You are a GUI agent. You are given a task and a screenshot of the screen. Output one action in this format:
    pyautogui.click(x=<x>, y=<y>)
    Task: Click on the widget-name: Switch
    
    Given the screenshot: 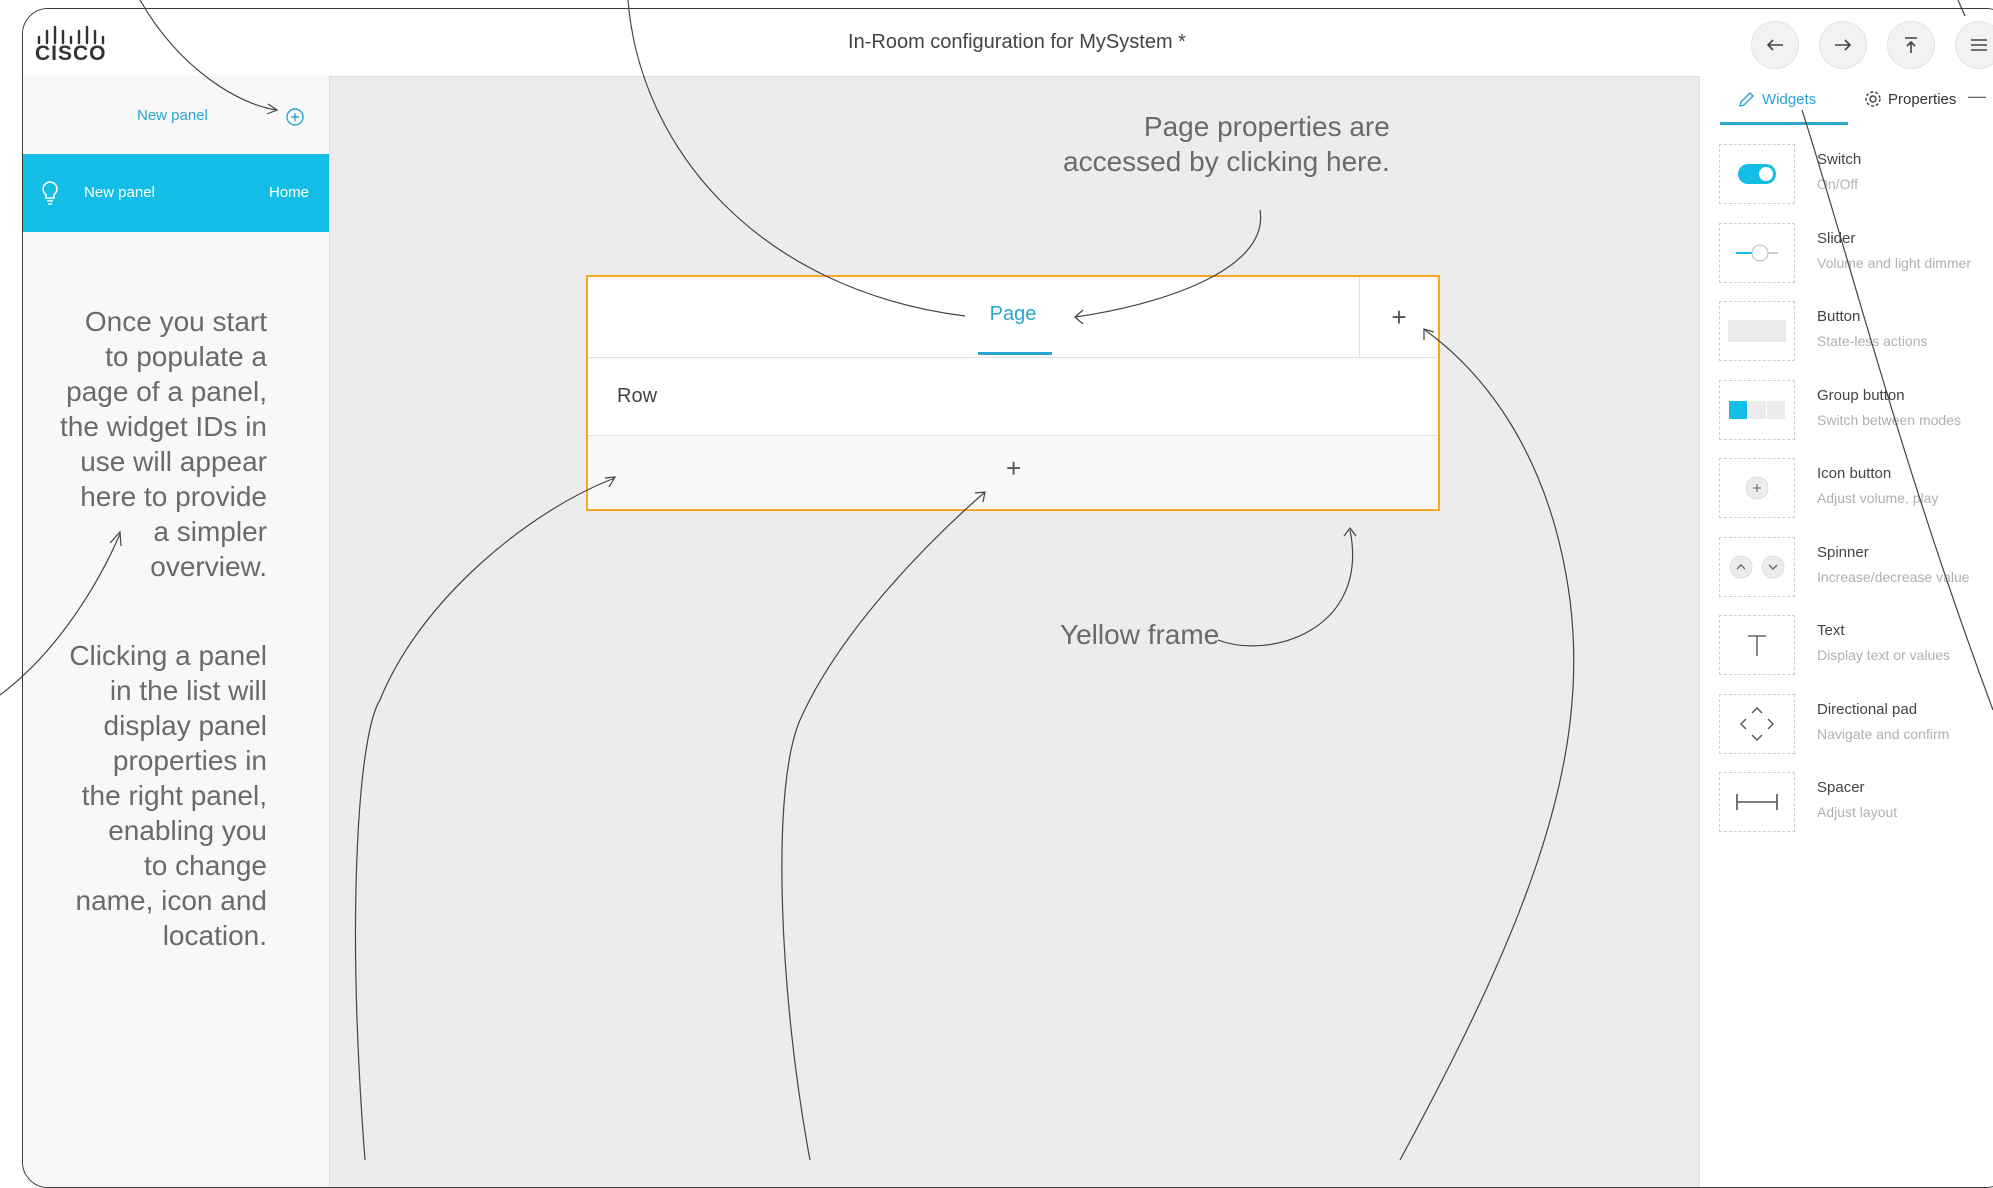 What is the action you would take?
    pyautogui.click(x=1839, y=159)
    